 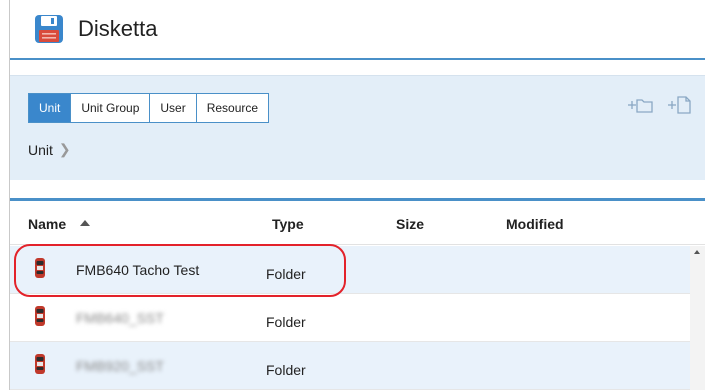 I want to click on row-name-redacted: FMB920_SST, so click(x=120, y=366).